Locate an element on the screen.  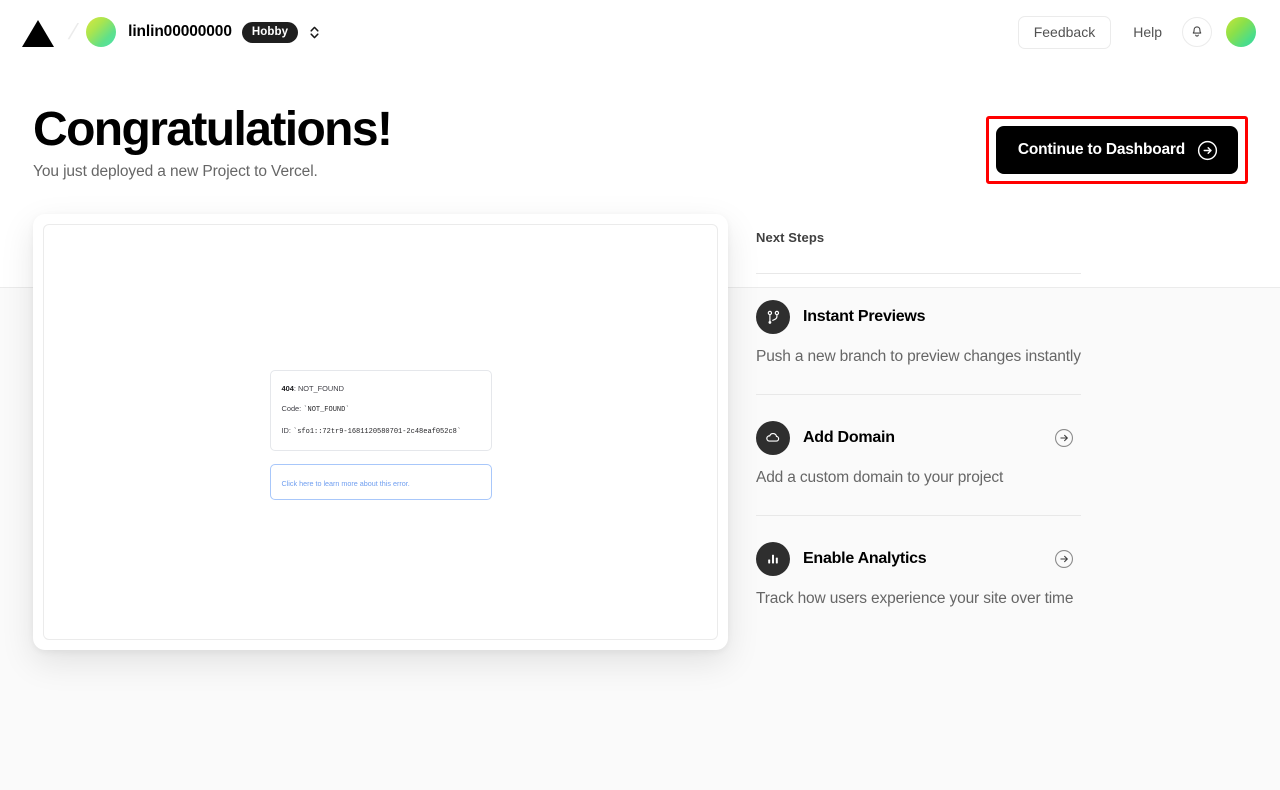
chevron-up-down-icon is located at coordinates (314, 32).